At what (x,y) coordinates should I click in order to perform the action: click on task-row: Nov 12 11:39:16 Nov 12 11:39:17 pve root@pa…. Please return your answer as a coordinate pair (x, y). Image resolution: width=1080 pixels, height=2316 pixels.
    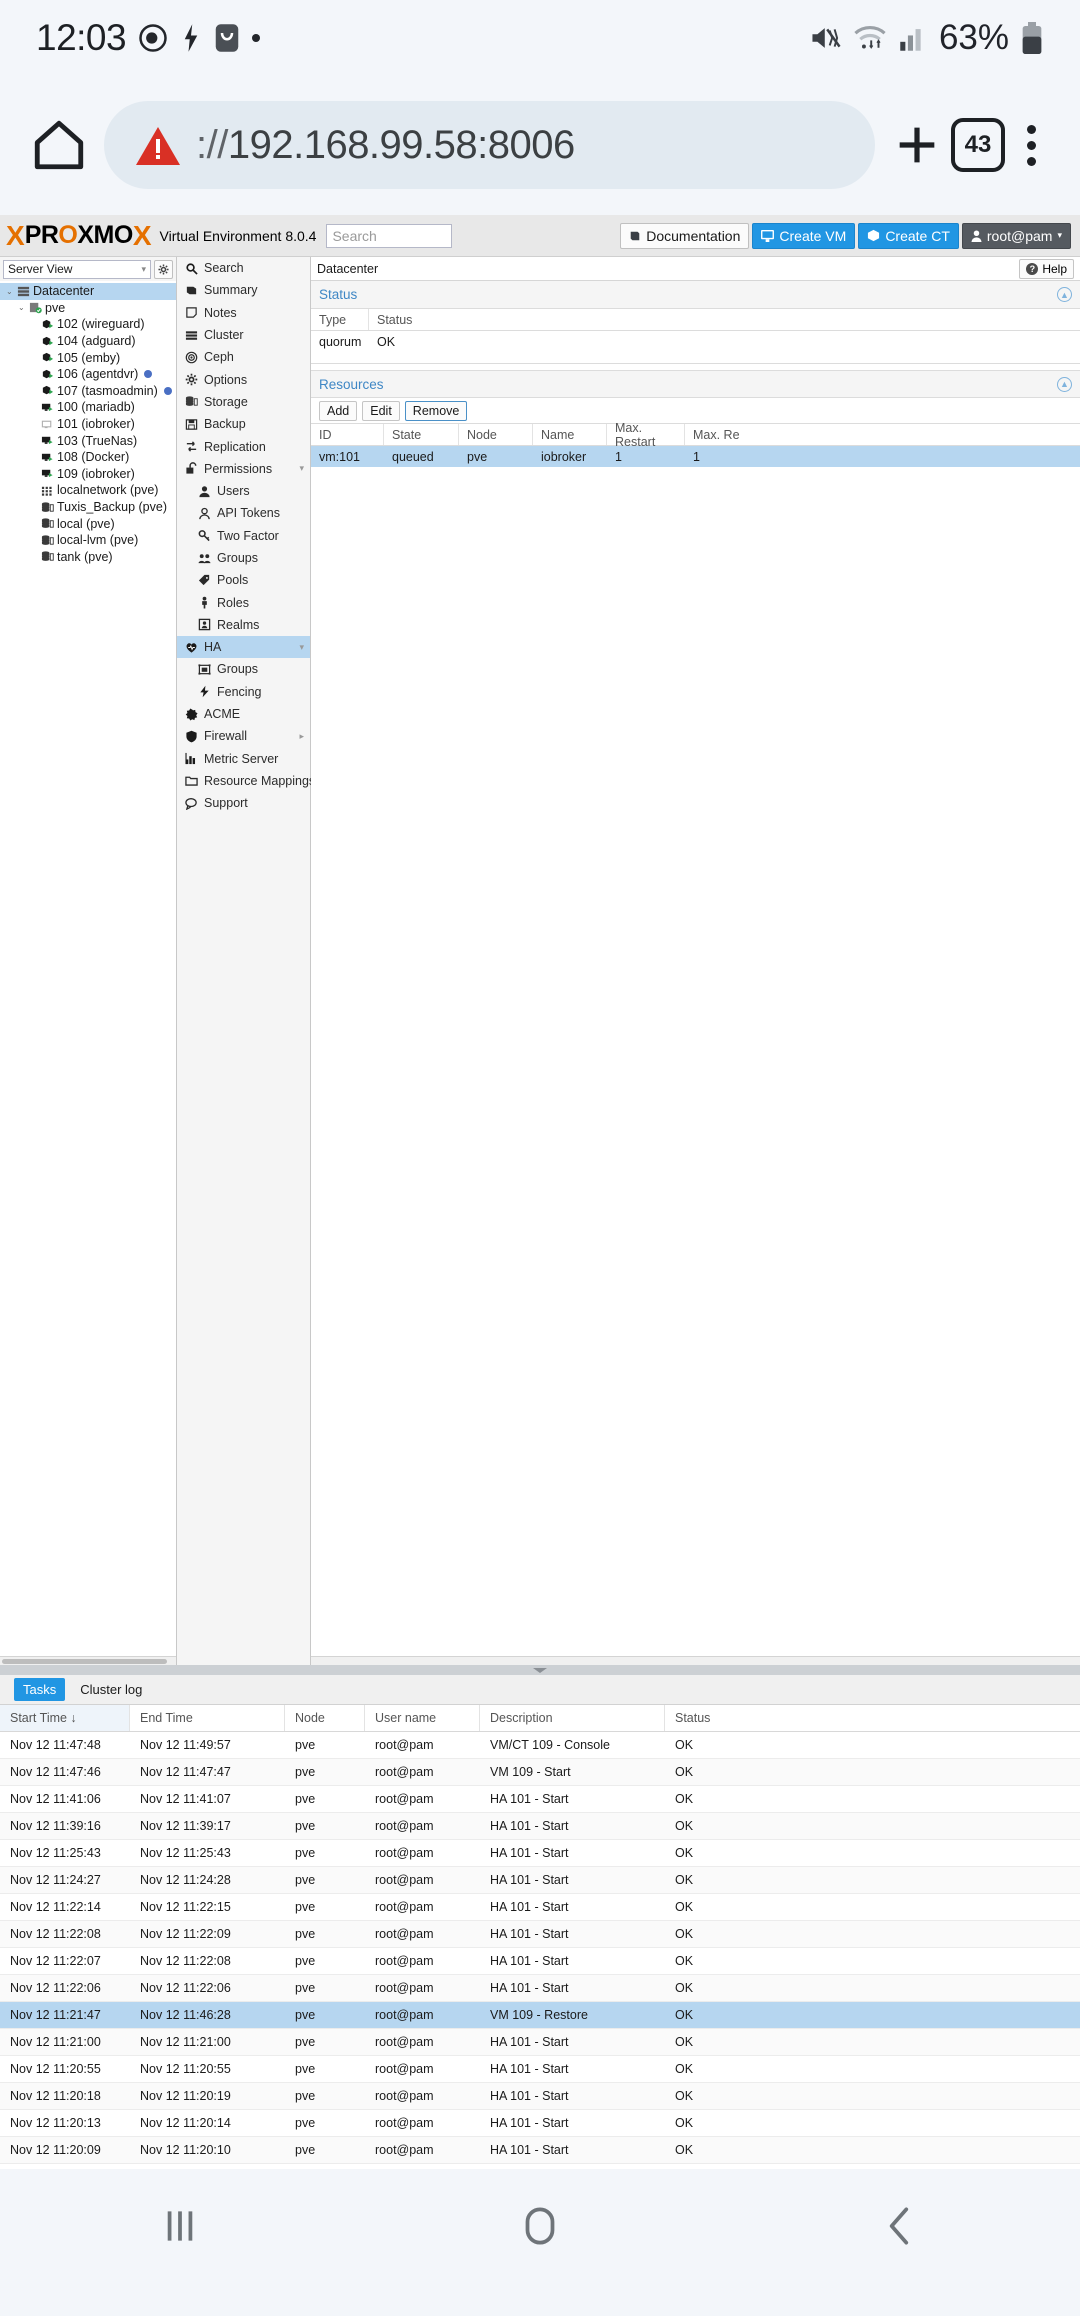
    Looking at the image, I should click on (540, 1826).